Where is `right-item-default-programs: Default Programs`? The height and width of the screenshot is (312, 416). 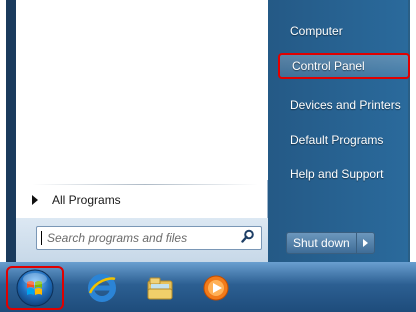 right-item-default-programs: Default Programs is located at coordinates (344, 140).